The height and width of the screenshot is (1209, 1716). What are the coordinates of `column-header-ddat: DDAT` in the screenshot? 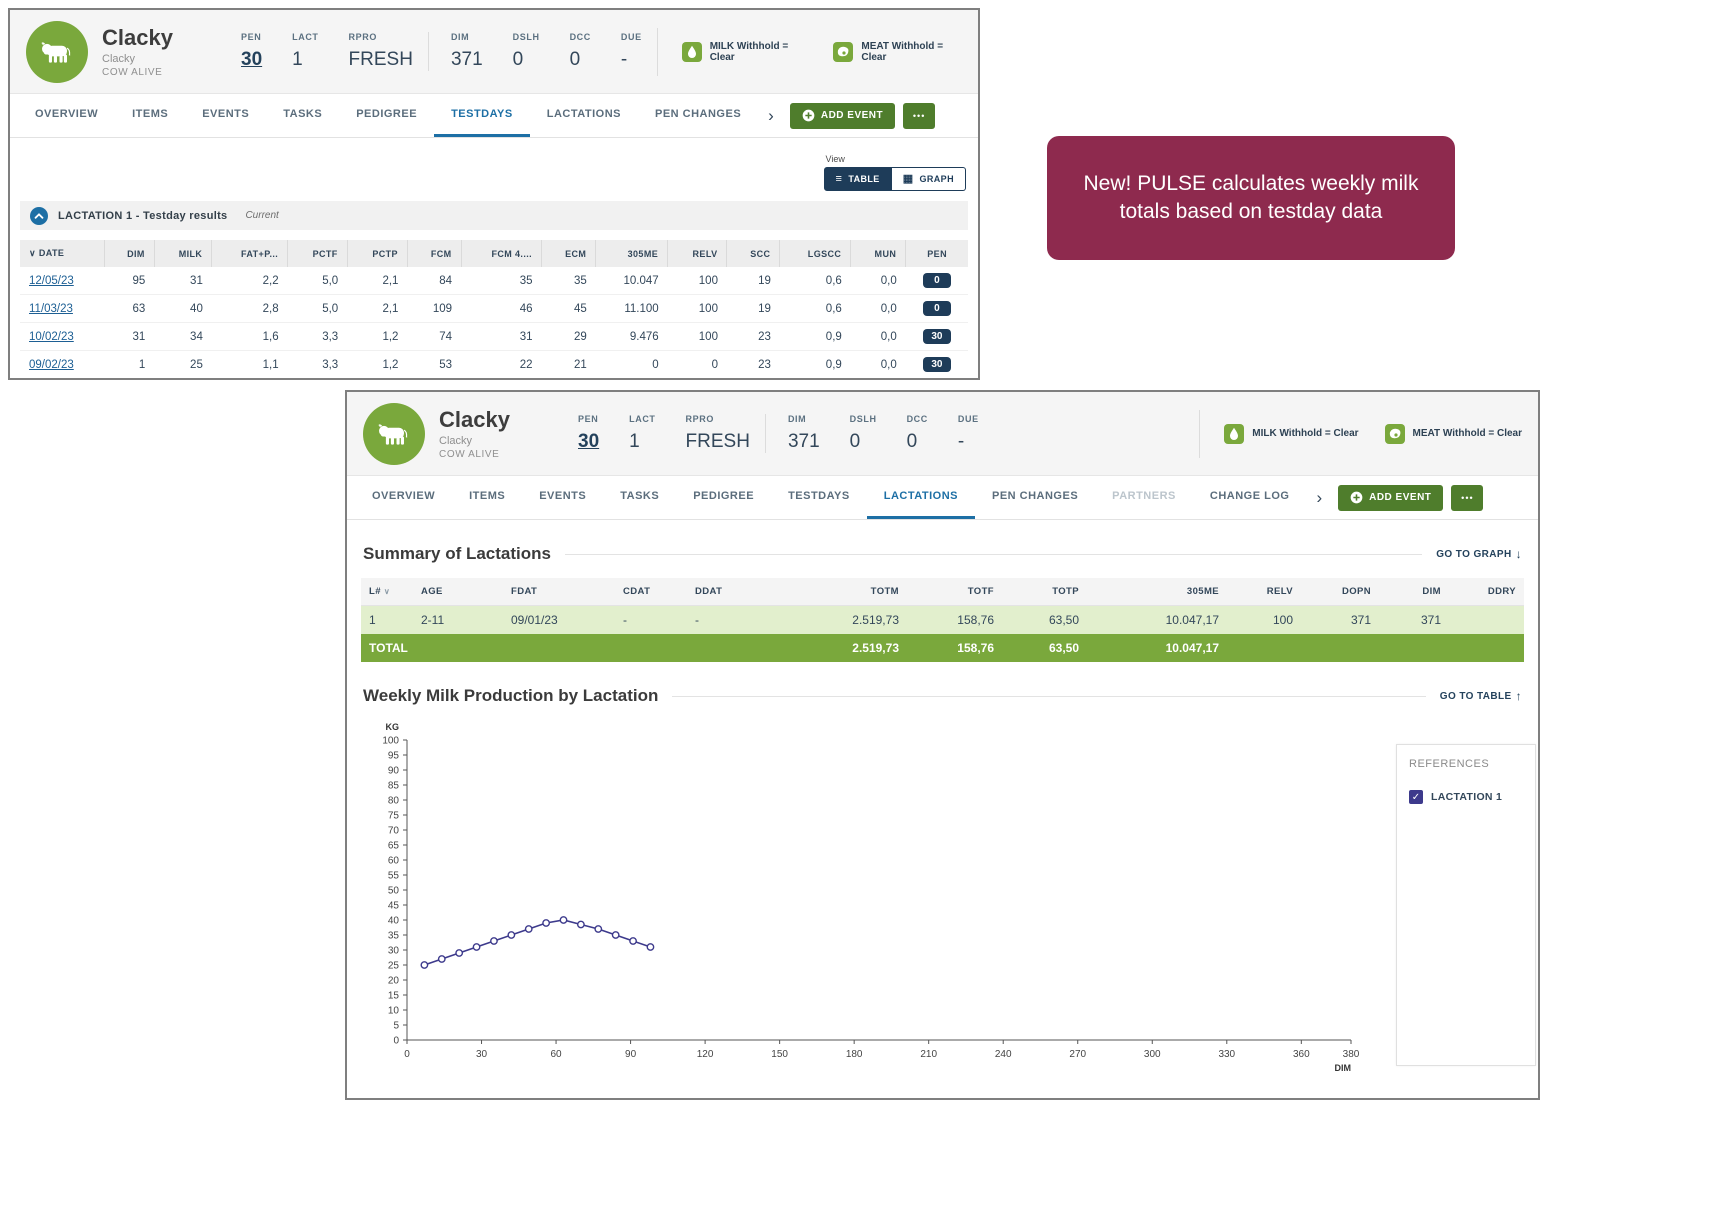 It's located at (733, 592).